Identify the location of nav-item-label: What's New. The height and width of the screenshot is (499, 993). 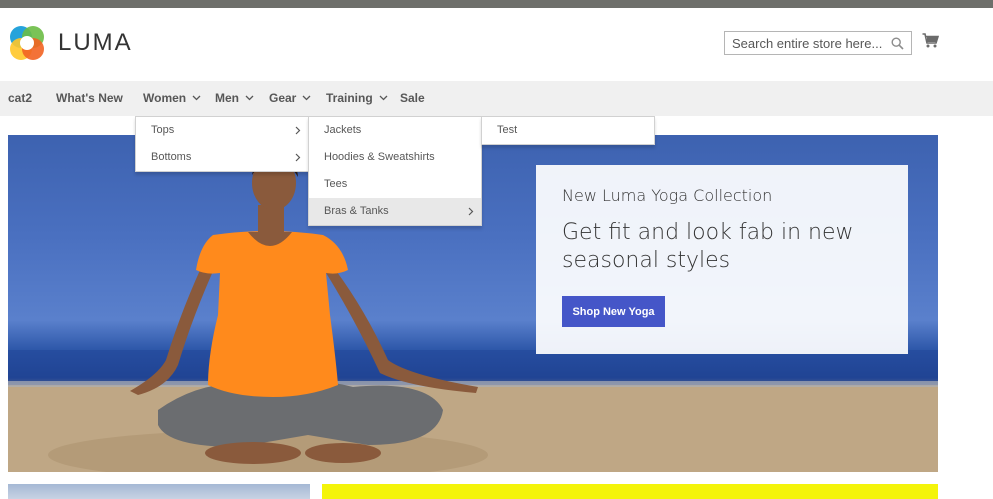
(89, 98).